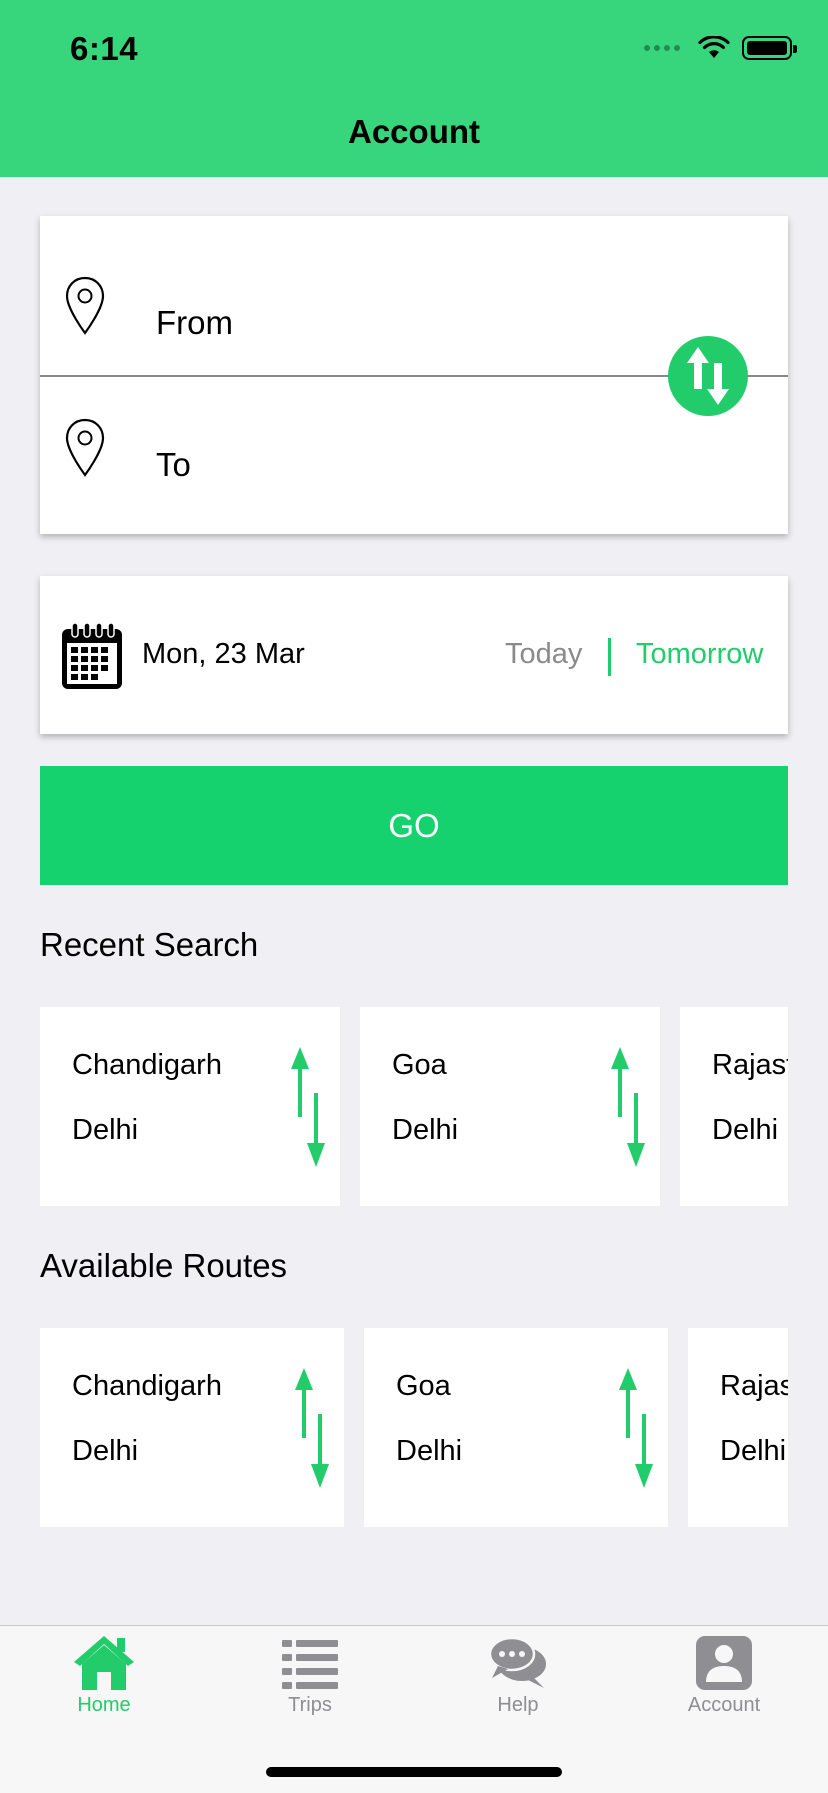 Image resolution: width=828 pixels, height=1793 pixels. I want to click on today-button: Today, so click(543, 654).